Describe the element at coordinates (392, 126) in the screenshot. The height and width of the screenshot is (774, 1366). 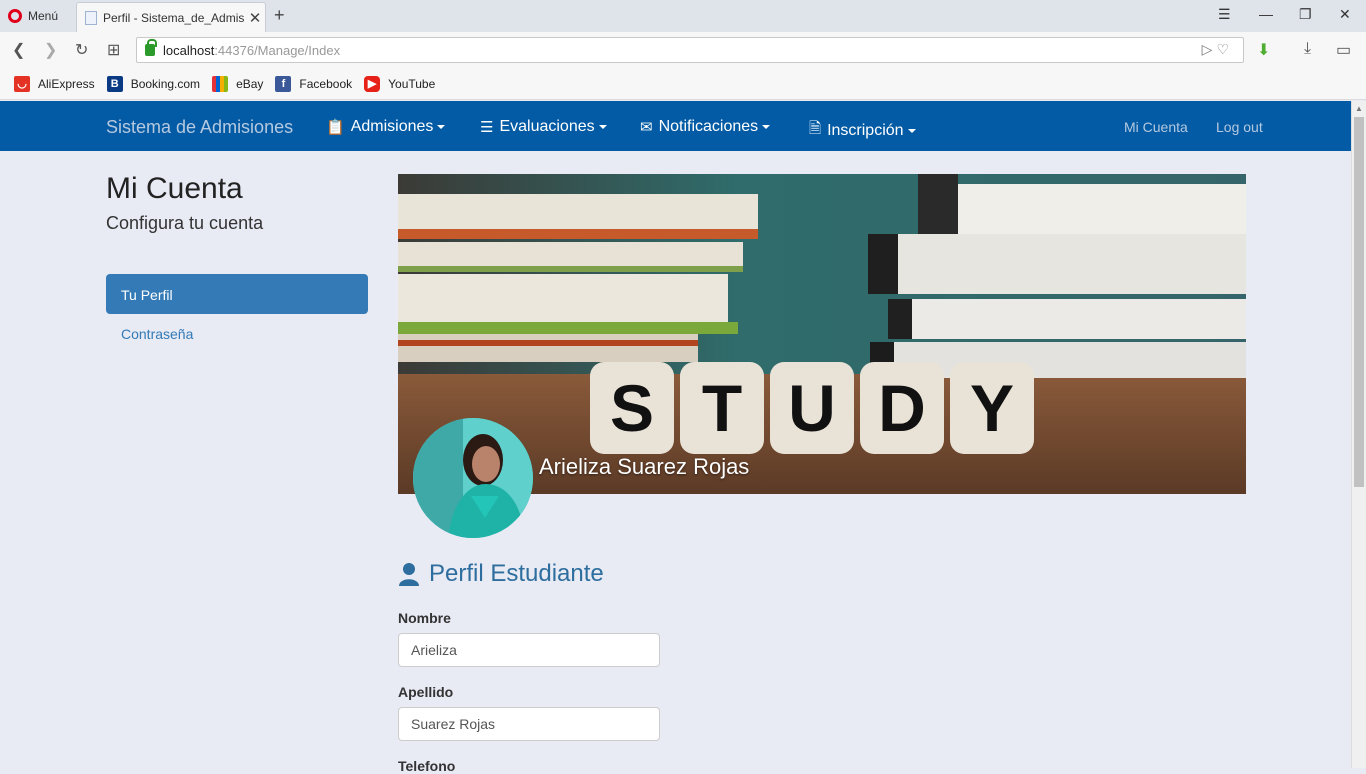
I see `nav-label: Admisiones` at that location.